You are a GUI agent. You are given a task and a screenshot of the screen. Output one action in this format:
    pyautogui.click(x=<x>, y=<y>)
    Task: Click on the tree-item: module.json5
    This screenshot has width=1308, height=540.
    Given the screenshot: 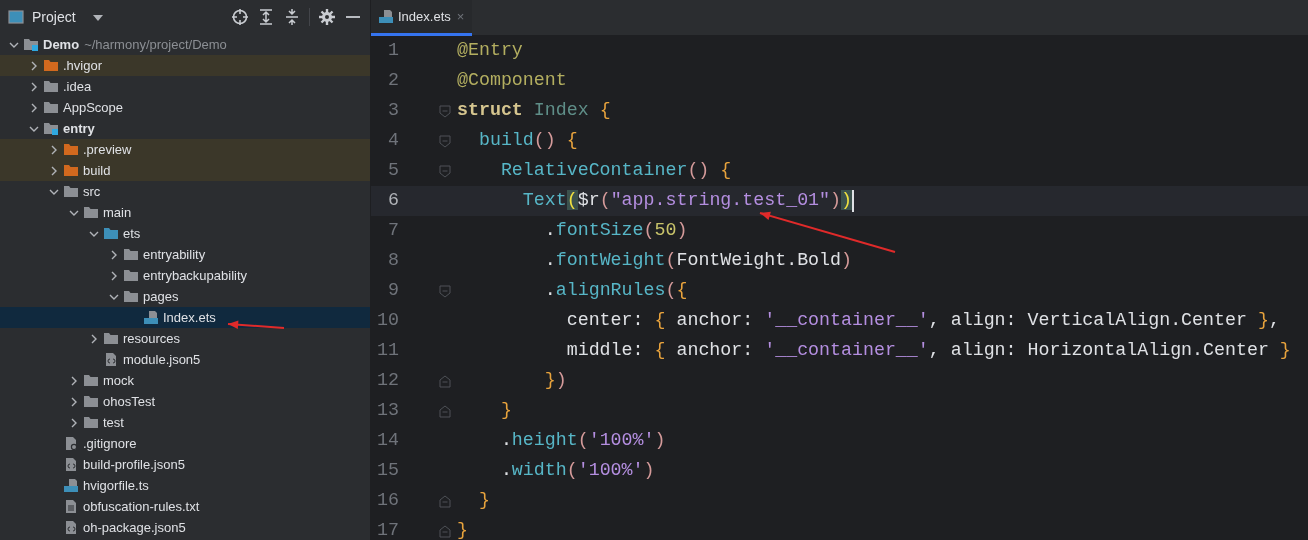 What is the action you would take?
    pyautogui.click(x=185, y=359)
    